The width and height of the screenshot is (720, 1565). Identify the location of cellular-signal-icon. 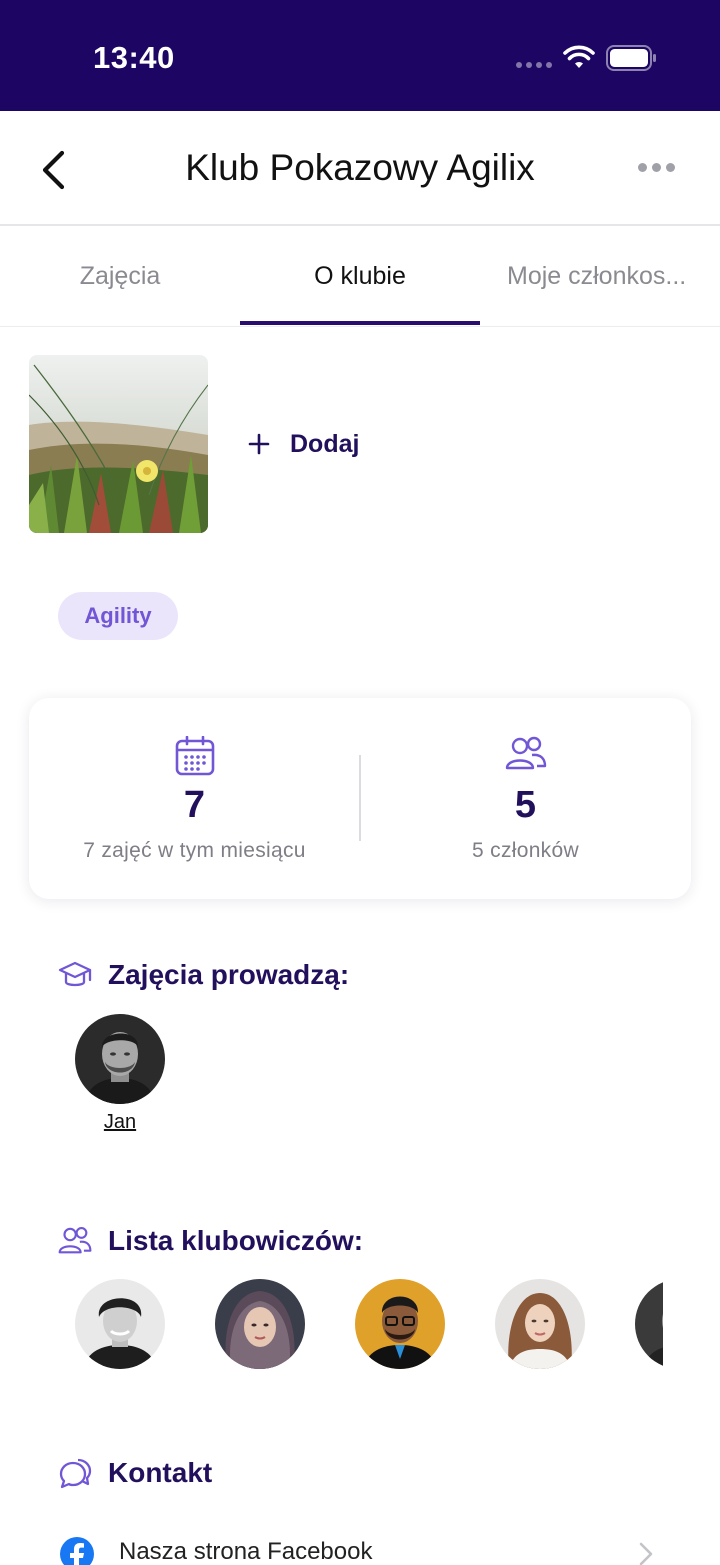
(534, 65).